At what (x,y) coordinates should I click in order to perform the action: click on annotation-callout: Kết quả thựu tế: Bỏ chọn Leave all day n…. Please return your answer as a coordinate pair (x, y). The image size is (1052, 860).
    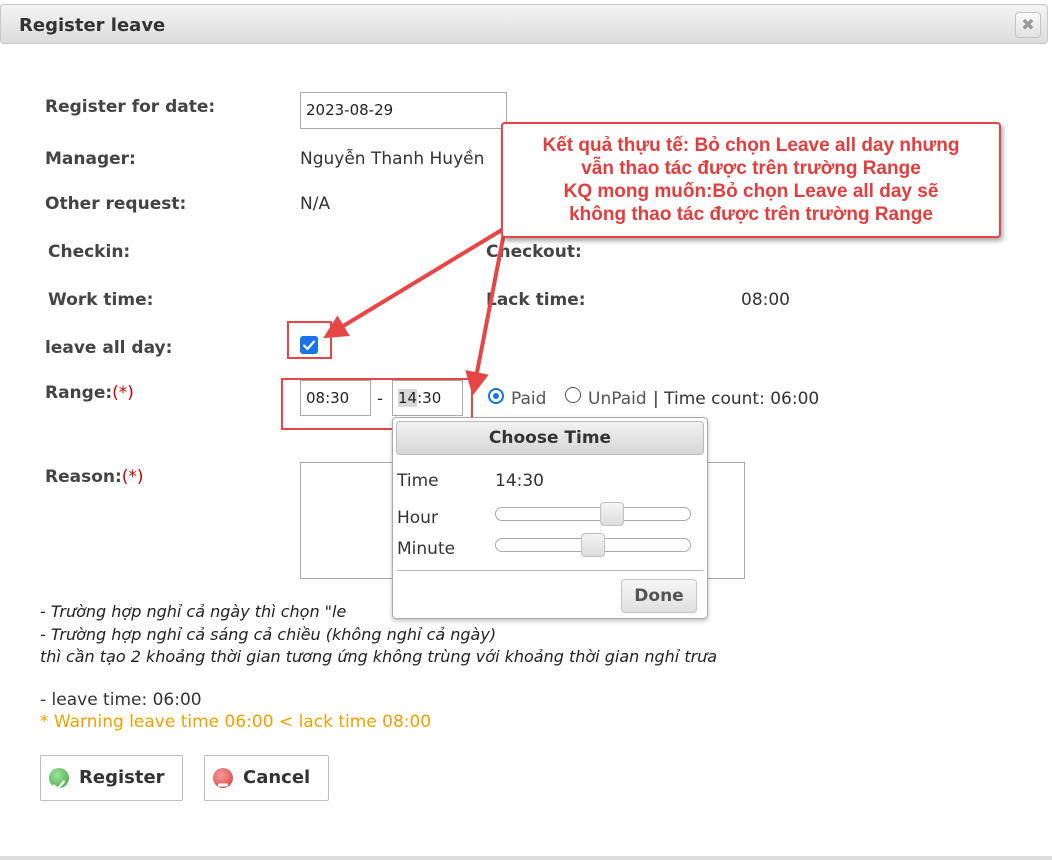
    Looking at the image, I should click on (751, 180).